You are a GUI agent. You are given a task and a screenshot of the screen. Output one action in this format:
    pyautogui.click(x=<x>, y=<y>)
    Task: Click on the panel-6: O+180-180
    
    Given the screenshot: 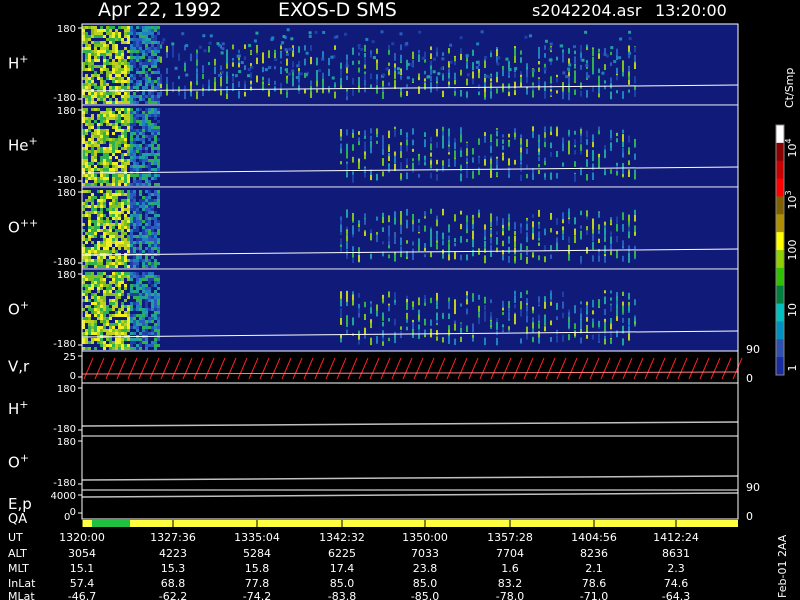 What is the action you would take?
    pyautogui.click(x=373, y=464)
    